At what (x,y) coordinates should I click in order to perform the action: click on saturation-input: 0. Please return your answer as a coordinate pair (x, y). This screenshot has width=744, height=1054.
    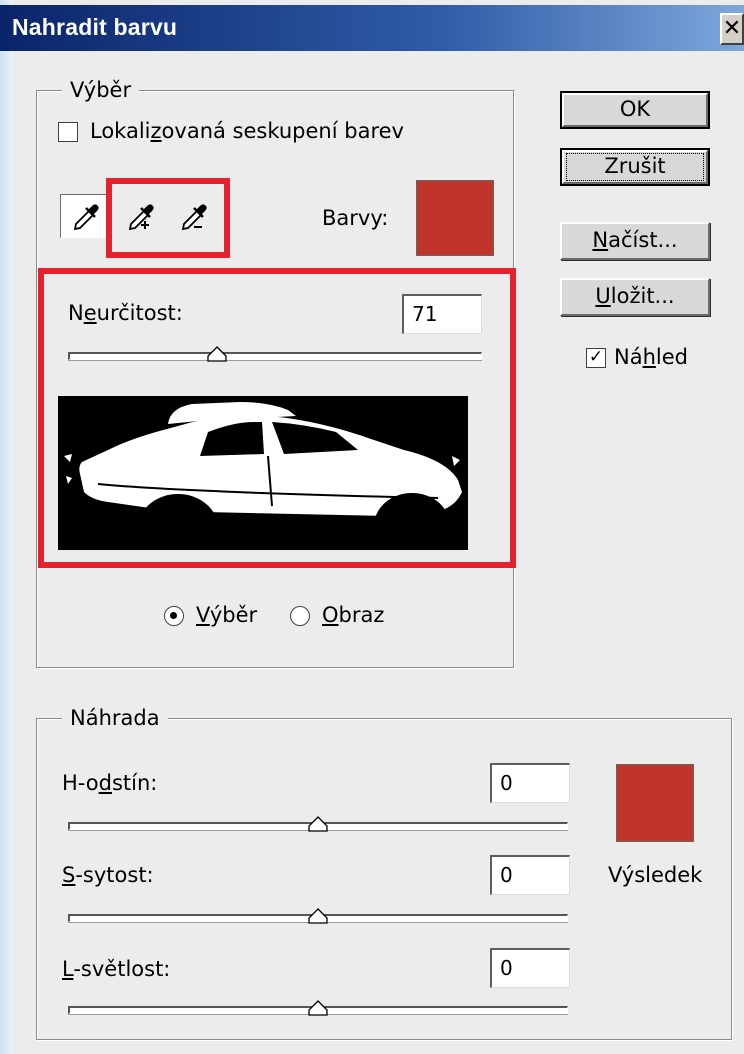
    Looking at the image, I should click on (530, 875).